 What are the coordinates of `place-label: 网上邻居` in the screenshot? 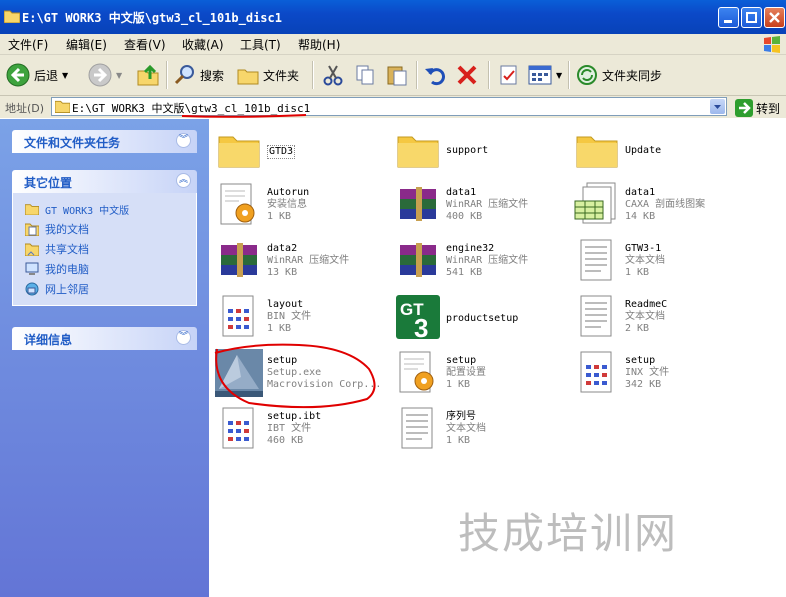 It's located at (67, 289).